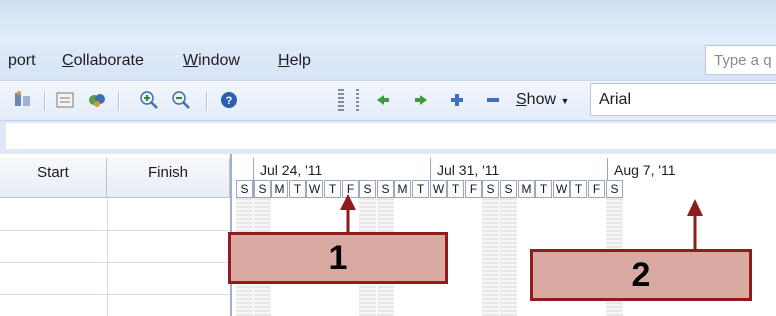 This screenshot has width=776, height=316. I want to click on callout-arrows, so click(521, 221).